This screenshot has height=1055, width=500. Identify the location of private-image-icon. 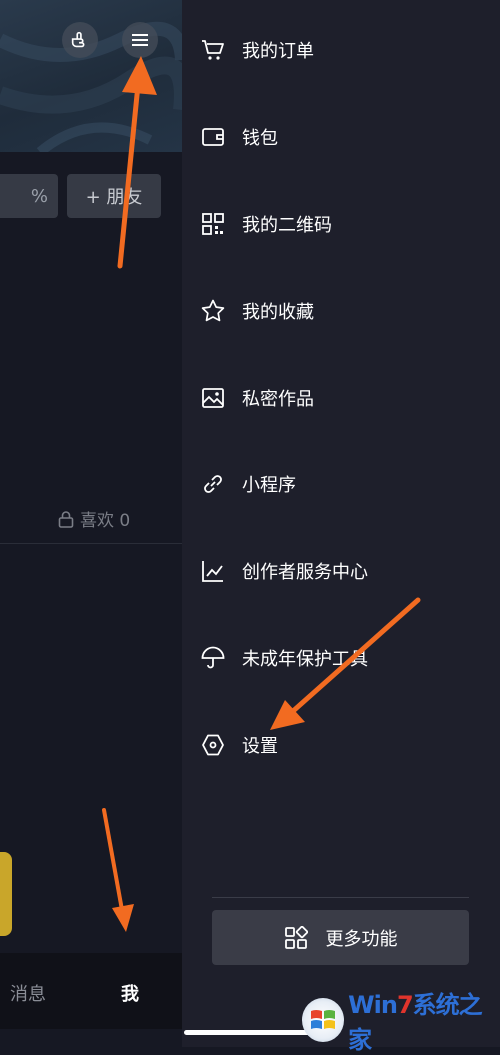
(213, 398).